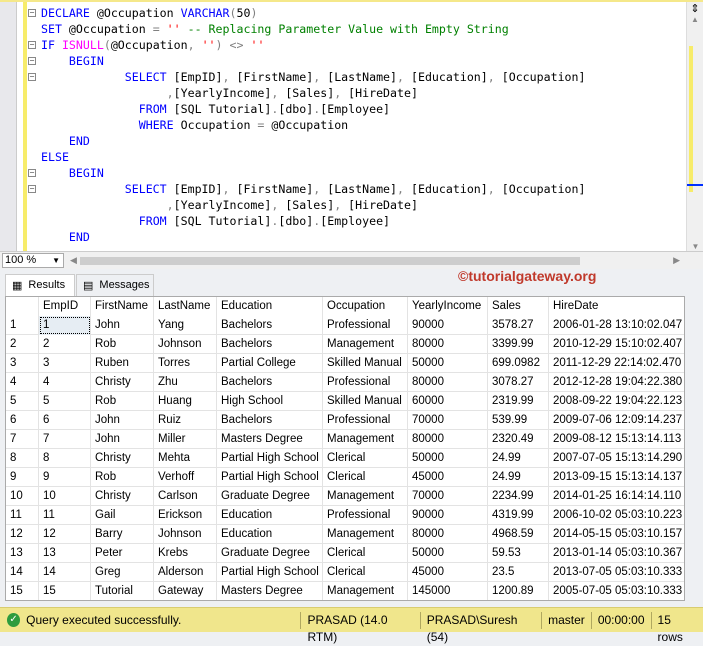 The image size is (703, 646). What do you see at coordinates (518, 553) in the screenshot?
I see `grid-cell: 59.53` at bounding box center [518, 553].